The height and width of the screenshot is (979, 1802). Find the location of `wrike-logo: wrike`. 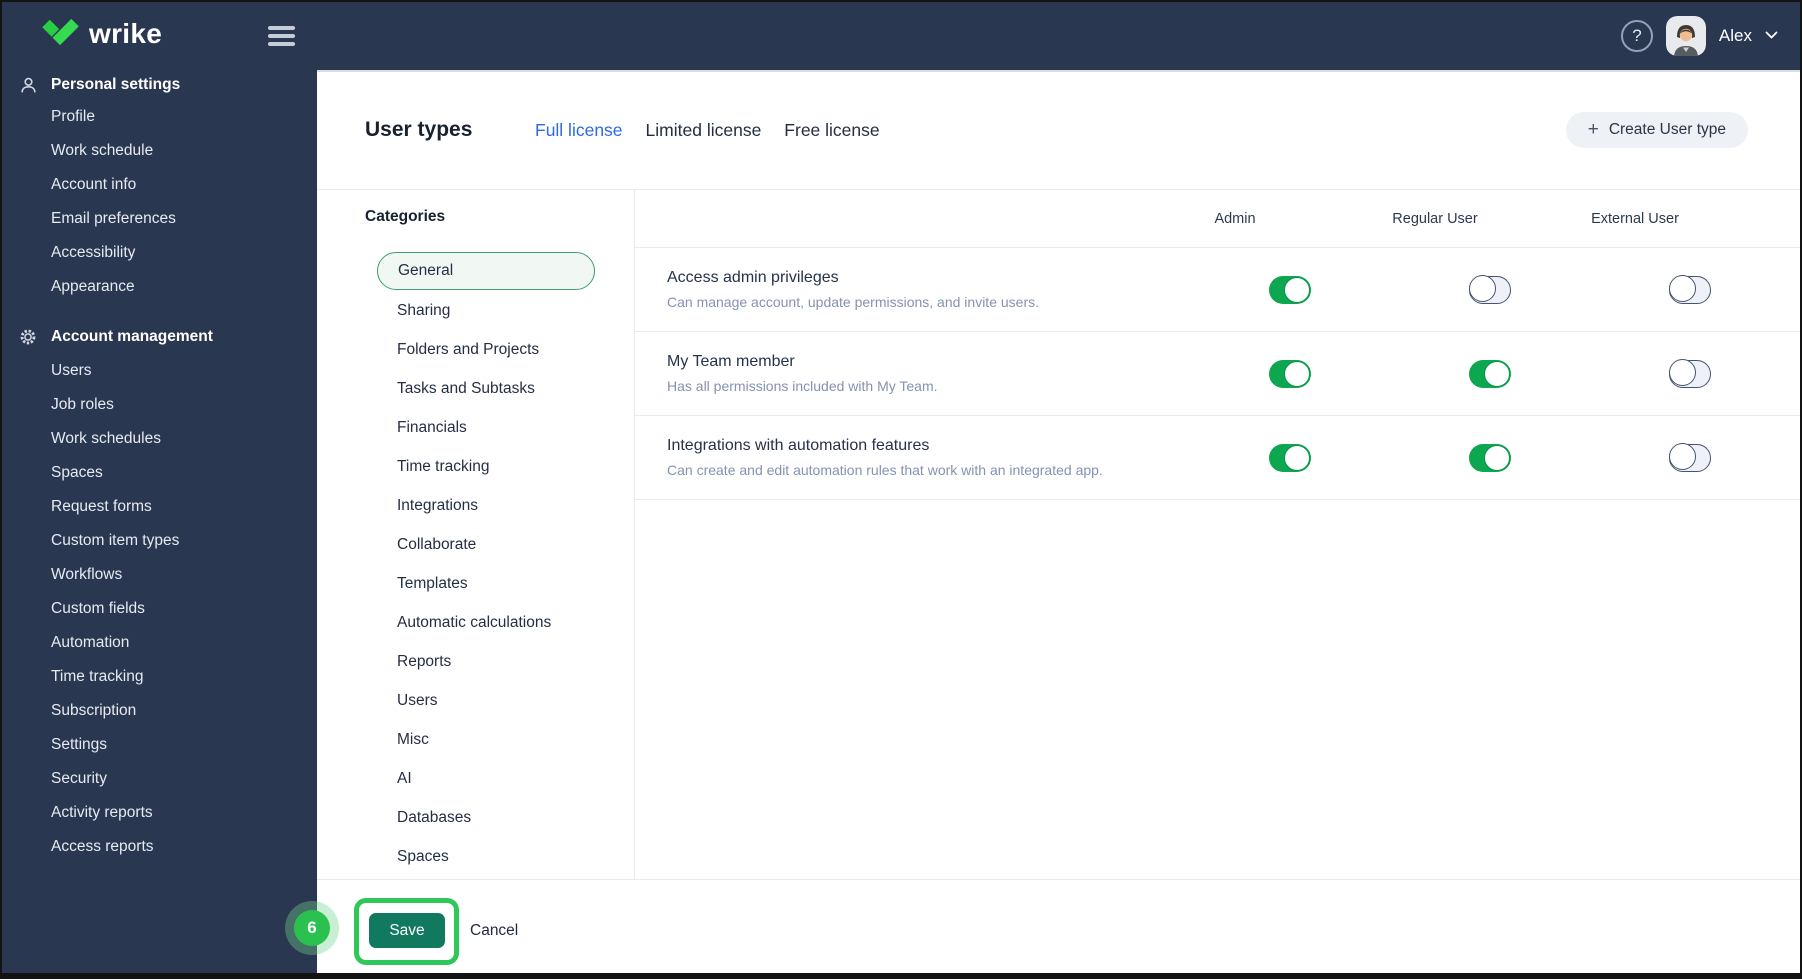

wrike-logo: wrike is located at coordinates (102, 33).